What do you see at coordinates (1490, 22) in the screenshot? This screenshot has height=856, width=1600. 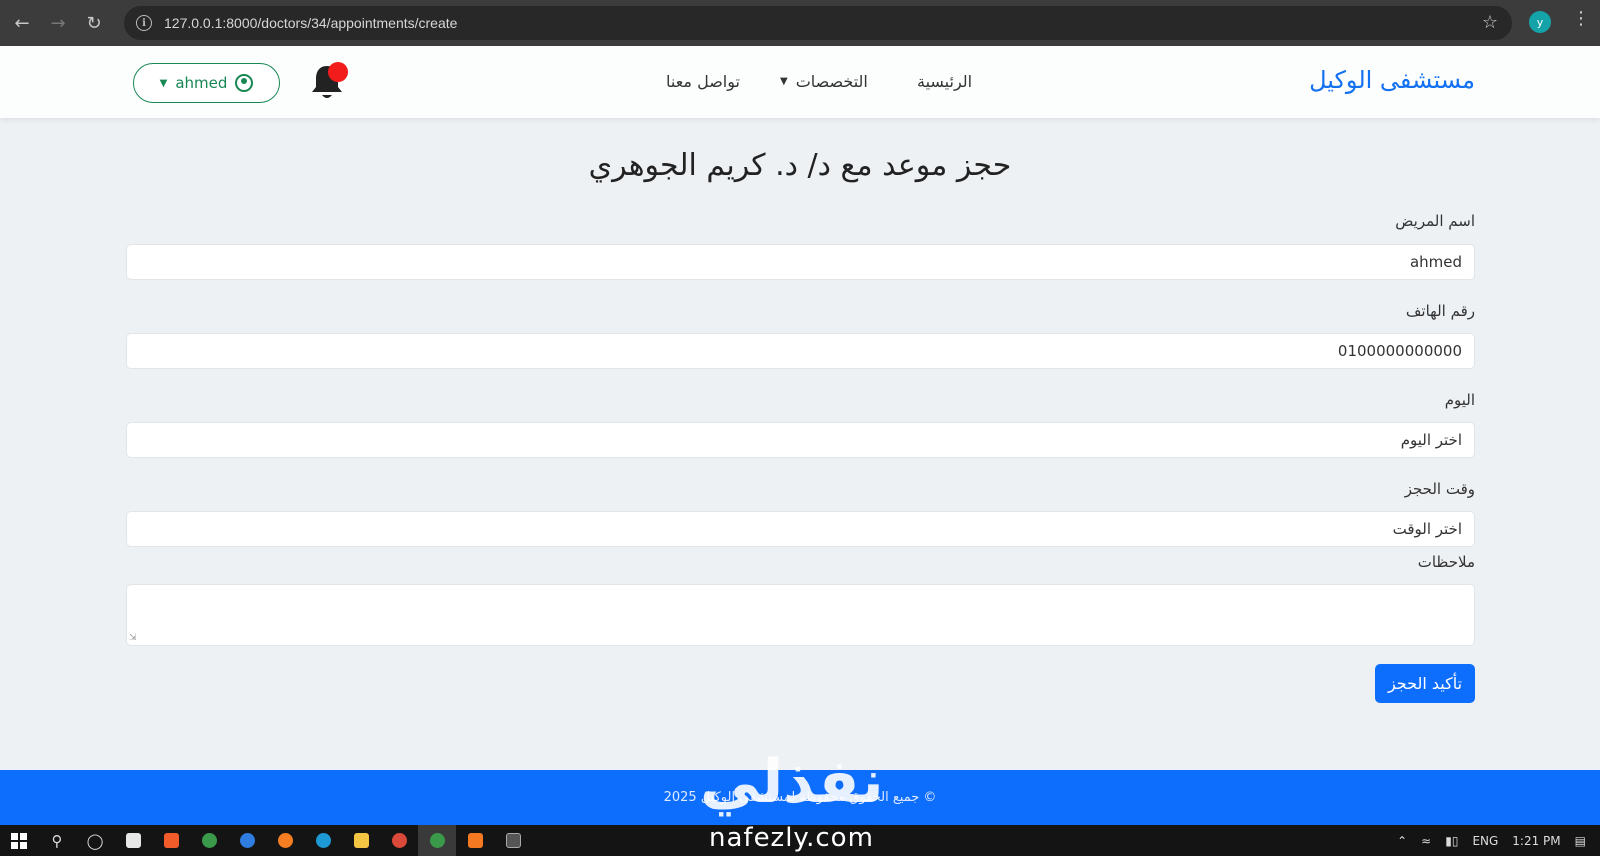 I see `bookmark-star-icon: ☆` at bounding box center [1490, 22].